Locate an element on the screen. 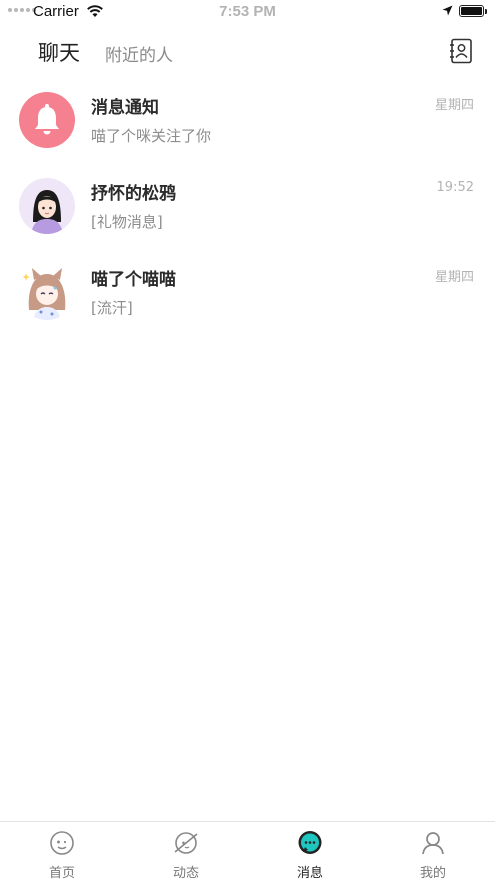  status-bar: Carrier 7:53 PM is located at coordinates (247, 12).